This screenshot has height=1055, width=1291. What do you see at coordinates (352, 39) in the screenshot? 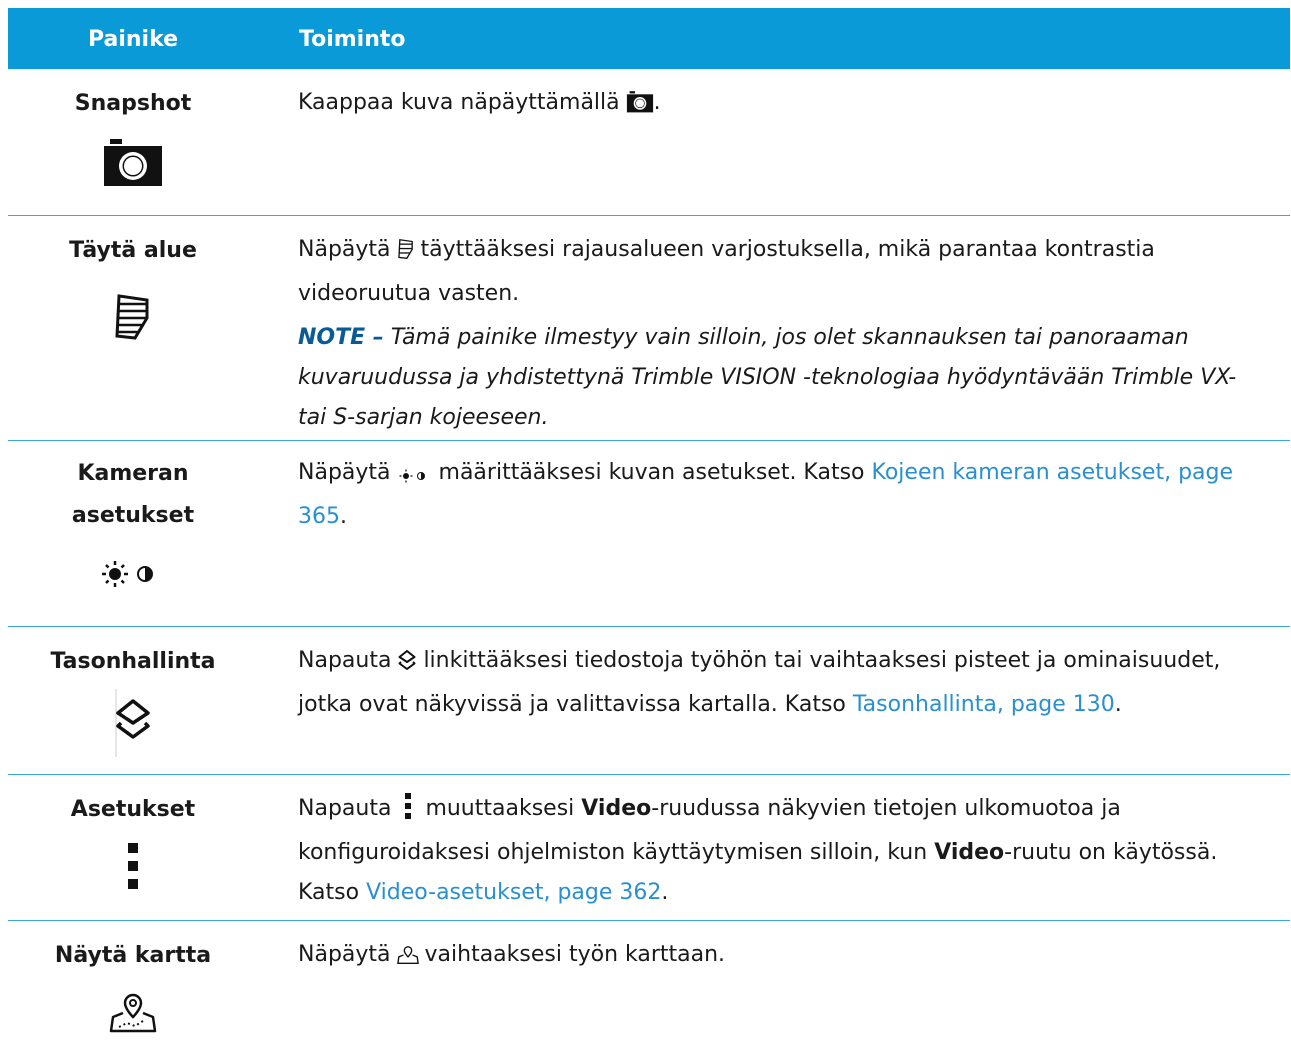
I see `header-toiminto: Toiminto` at bounding box center [352, 39].